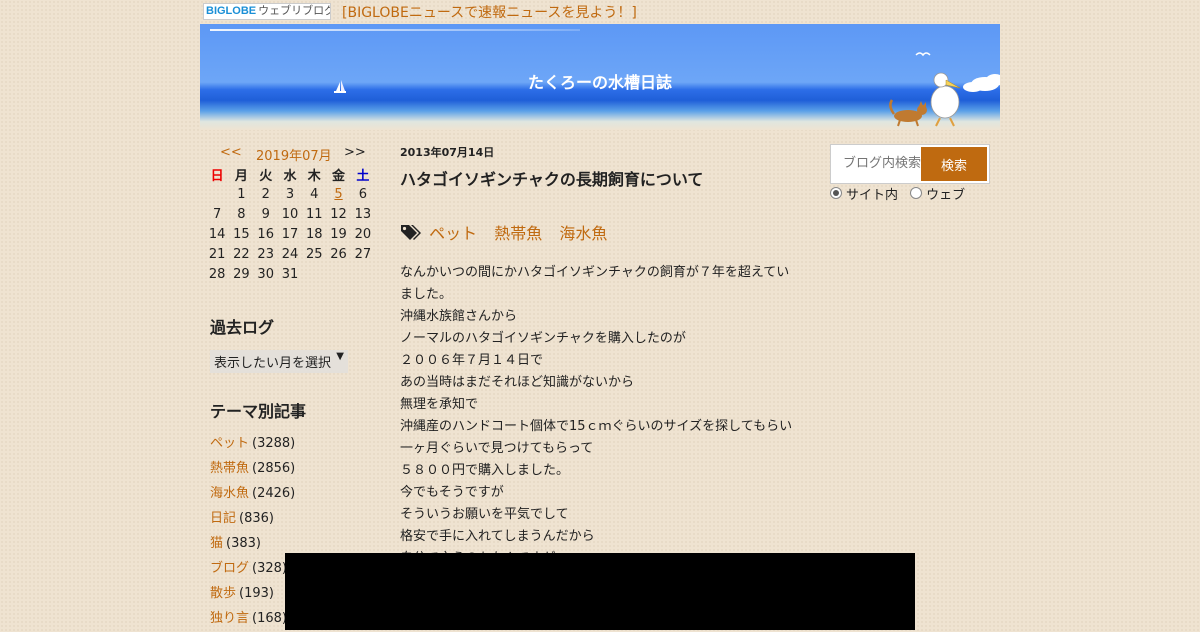  Describe the element at coordinates (314, 176) in the screenshot. I see `weekday-thu: 木` at that location.